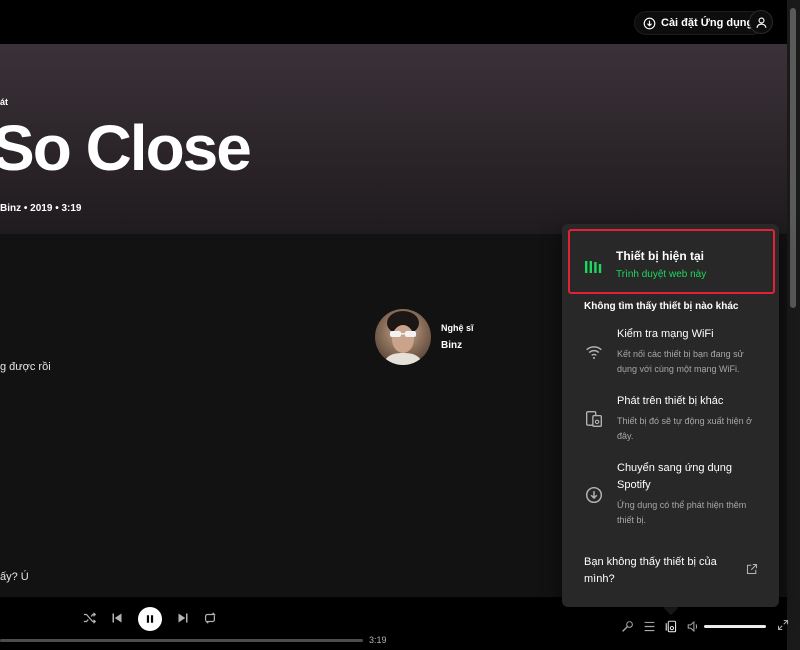 The width and height of the screenshot is (800, 650). What do you see at coordinates (451, 345) in the screenshot?
I see `artist-name: Binz` at bounding box center [451, 345].